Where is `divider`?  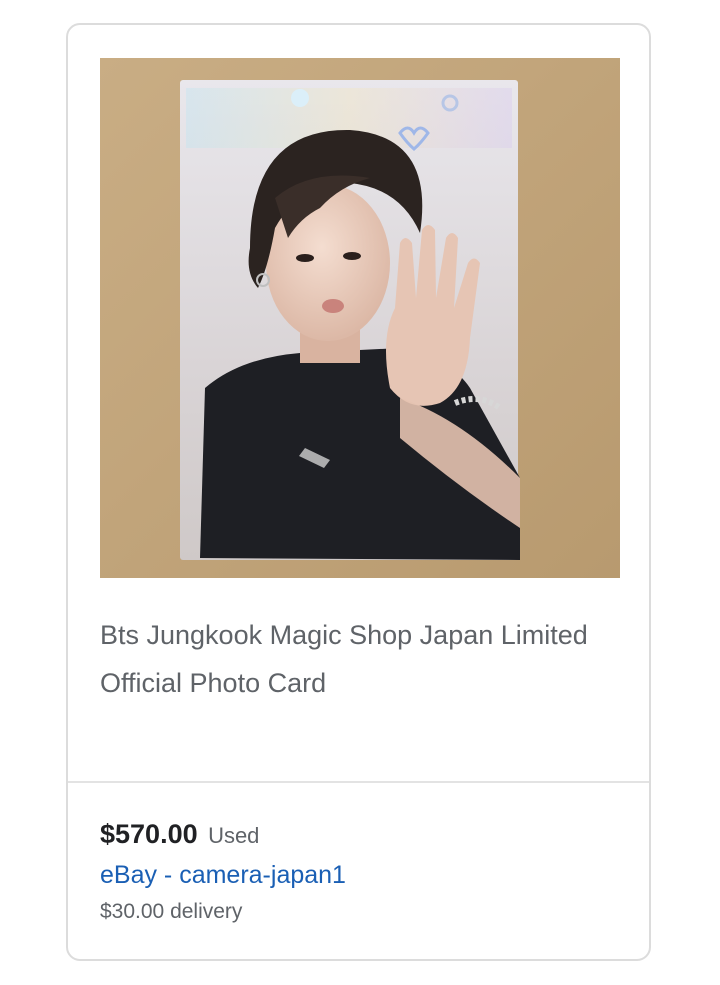 divider is located at coordinates (358, 782).